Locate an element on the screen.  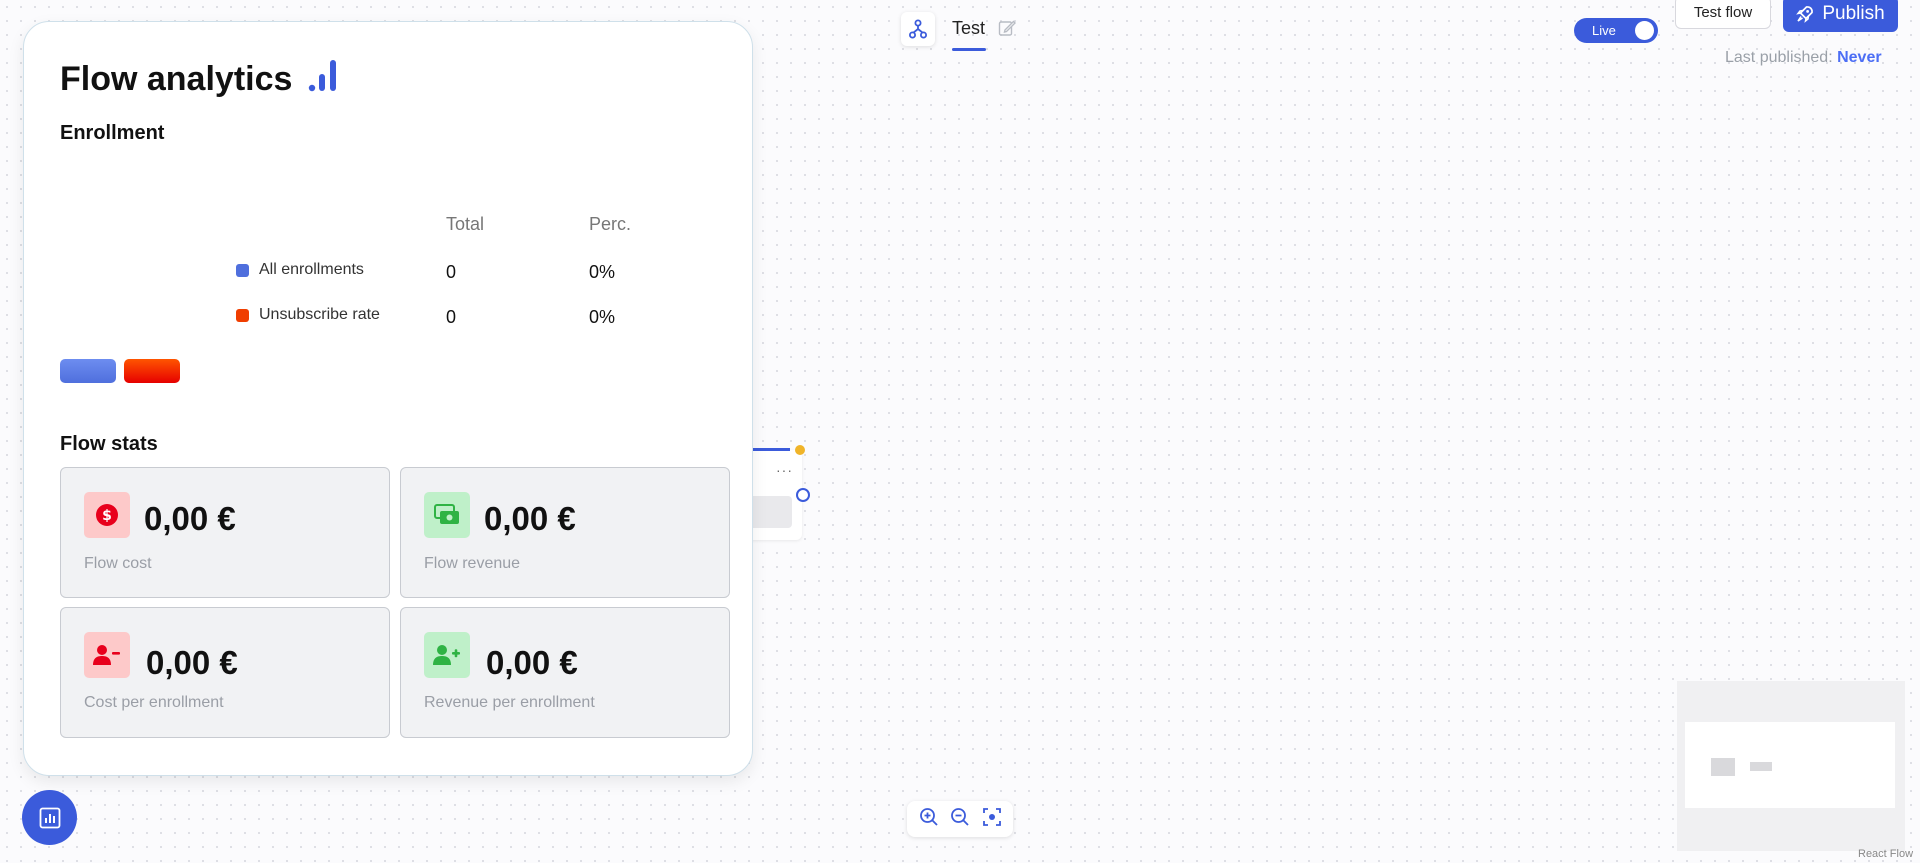
stat-label: Flow revenue is located at coordinates (472, 563).